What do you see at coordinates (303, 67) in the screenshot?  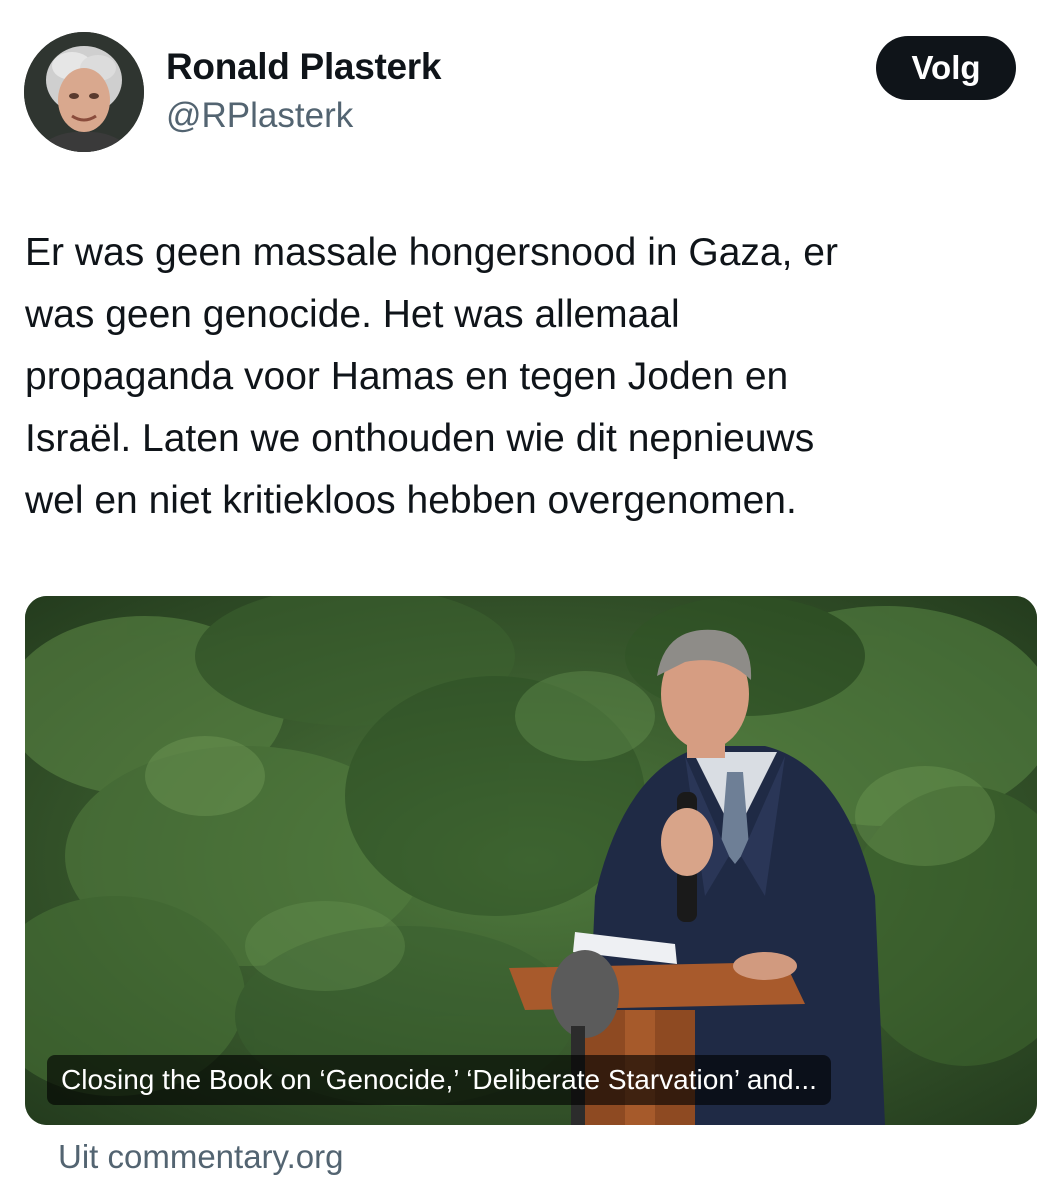 I see `author-display-name: Ronald Plasterk` at bounding box center [303, 67].